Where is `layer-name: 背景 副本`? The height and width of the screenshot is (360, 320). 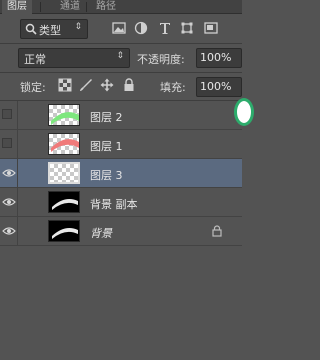
layer-name: 背景 副本 is located at coordinates (114, 204).